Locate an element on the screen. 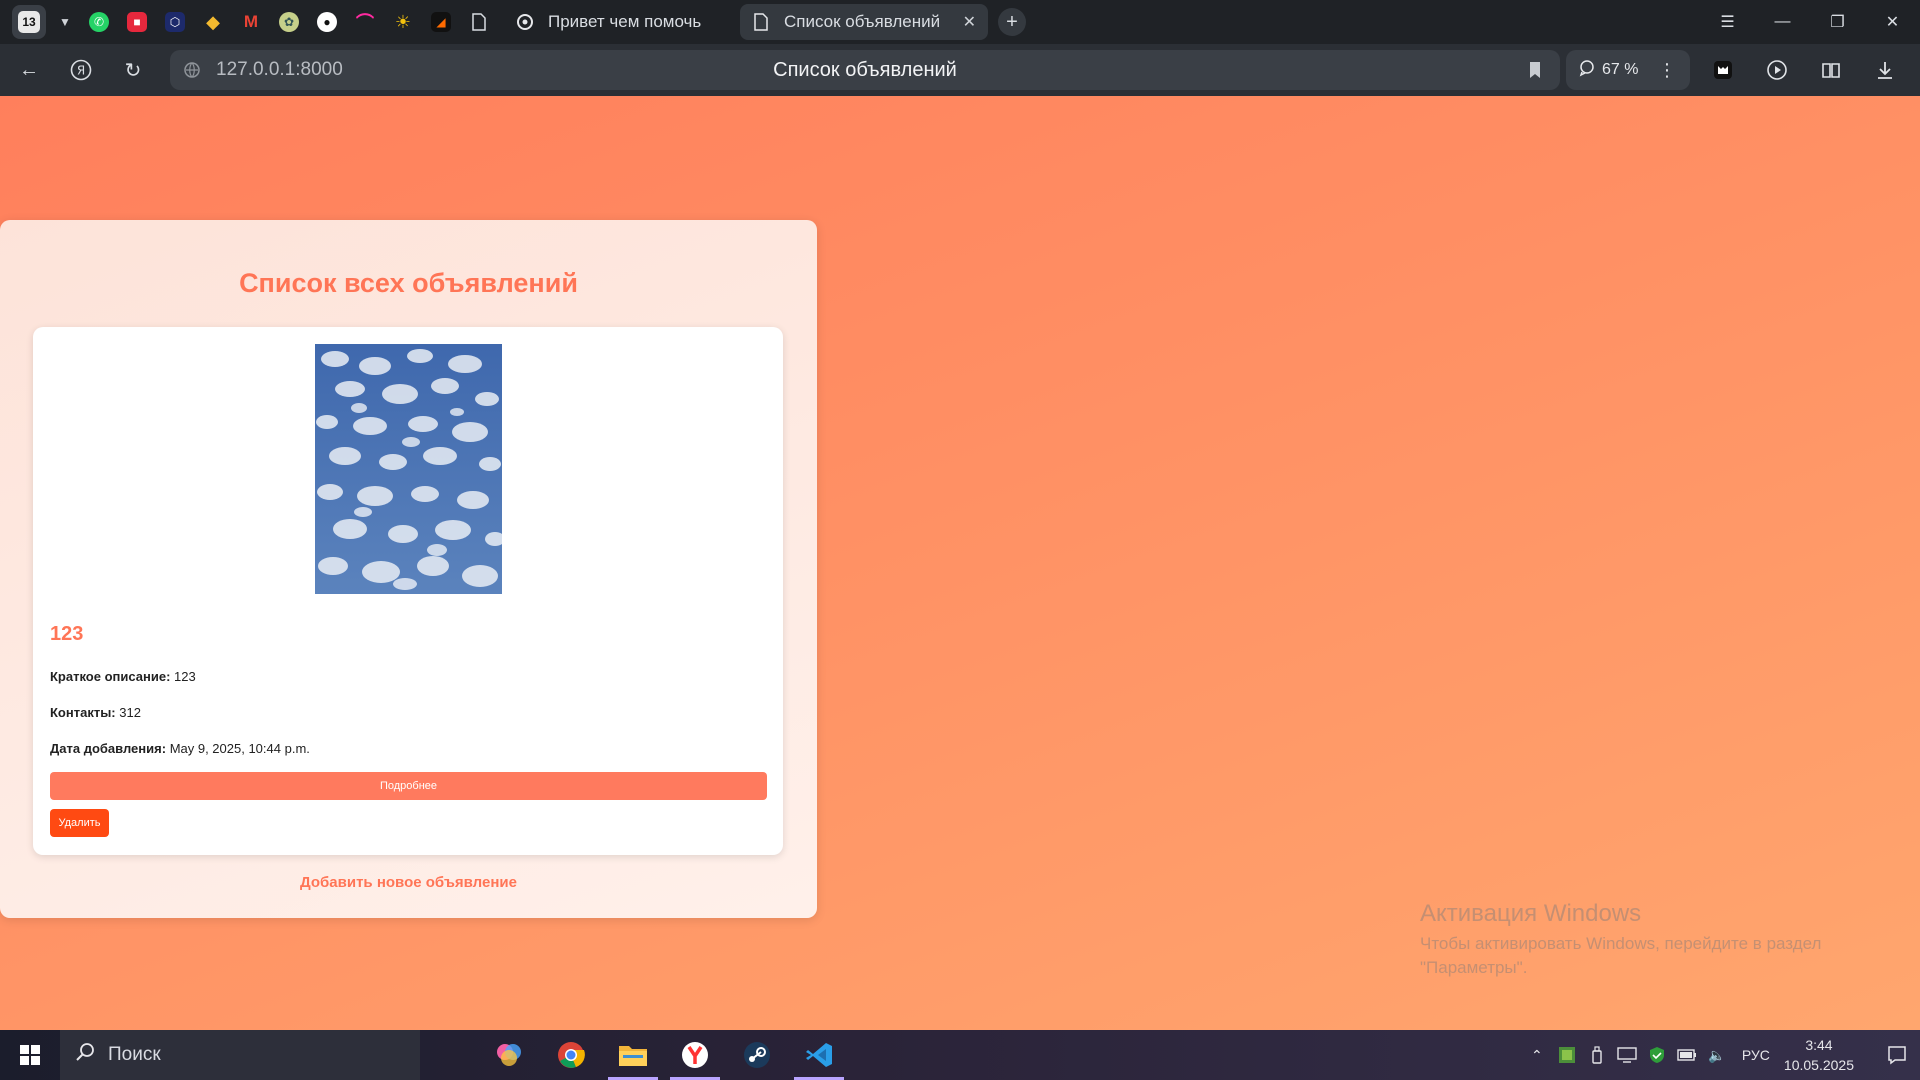  pinned-tab-8: ⌒ is located at coordinates (365, 22).